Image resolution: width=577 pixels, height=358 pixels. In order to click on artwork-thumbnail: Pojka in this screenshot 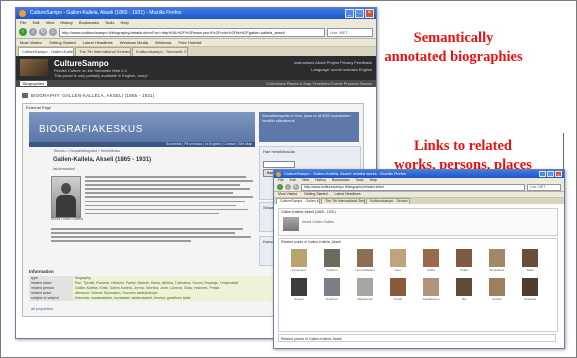, I will do `click(464, 260)`.